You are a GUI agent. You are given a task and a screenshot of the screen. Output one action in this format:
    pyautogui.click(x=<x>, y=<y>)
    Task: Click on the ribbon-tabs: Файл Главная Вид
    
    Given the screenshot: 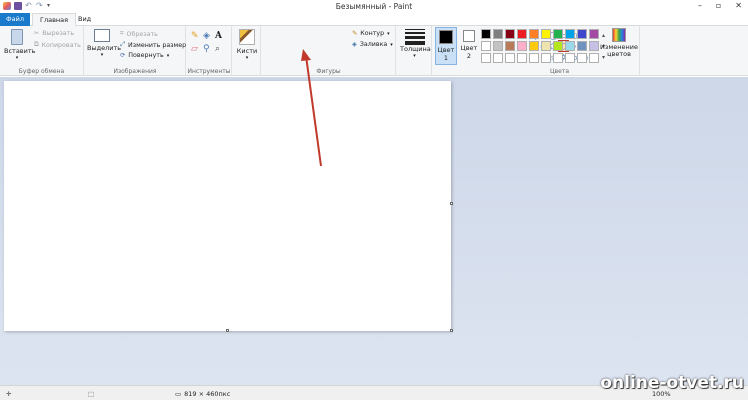 What is the action you would take?
    pyautogui.click(x=374, y=20)
    